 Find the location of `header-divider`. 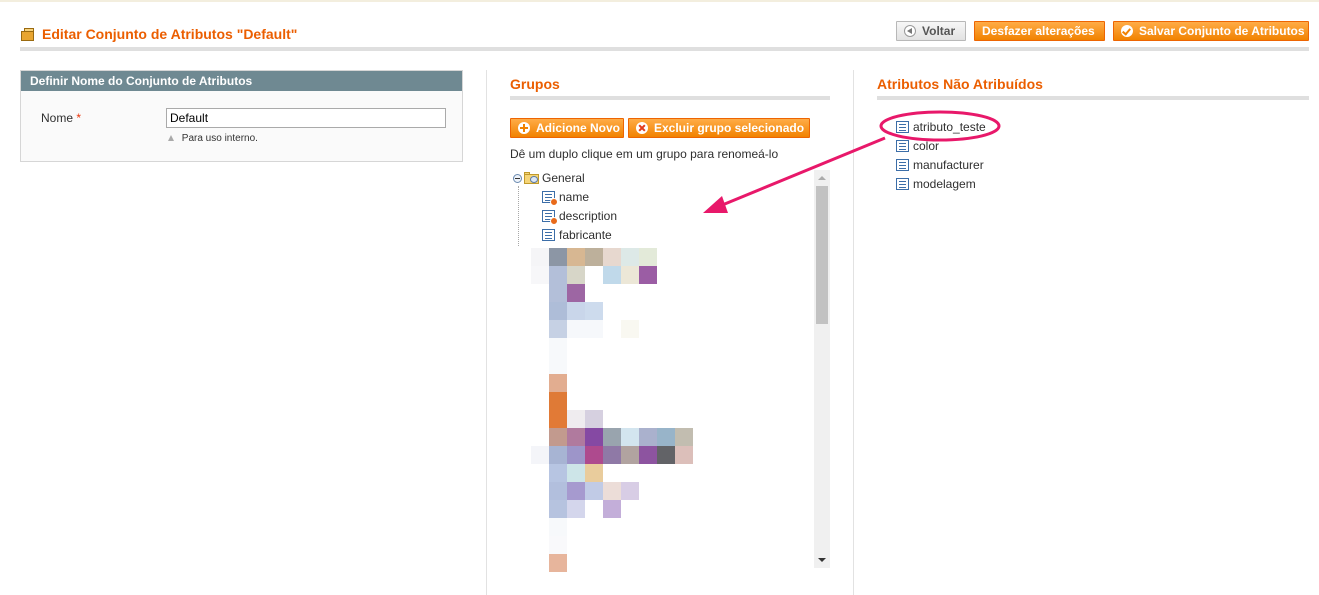

header-divider is located at coordinates (664, 49).